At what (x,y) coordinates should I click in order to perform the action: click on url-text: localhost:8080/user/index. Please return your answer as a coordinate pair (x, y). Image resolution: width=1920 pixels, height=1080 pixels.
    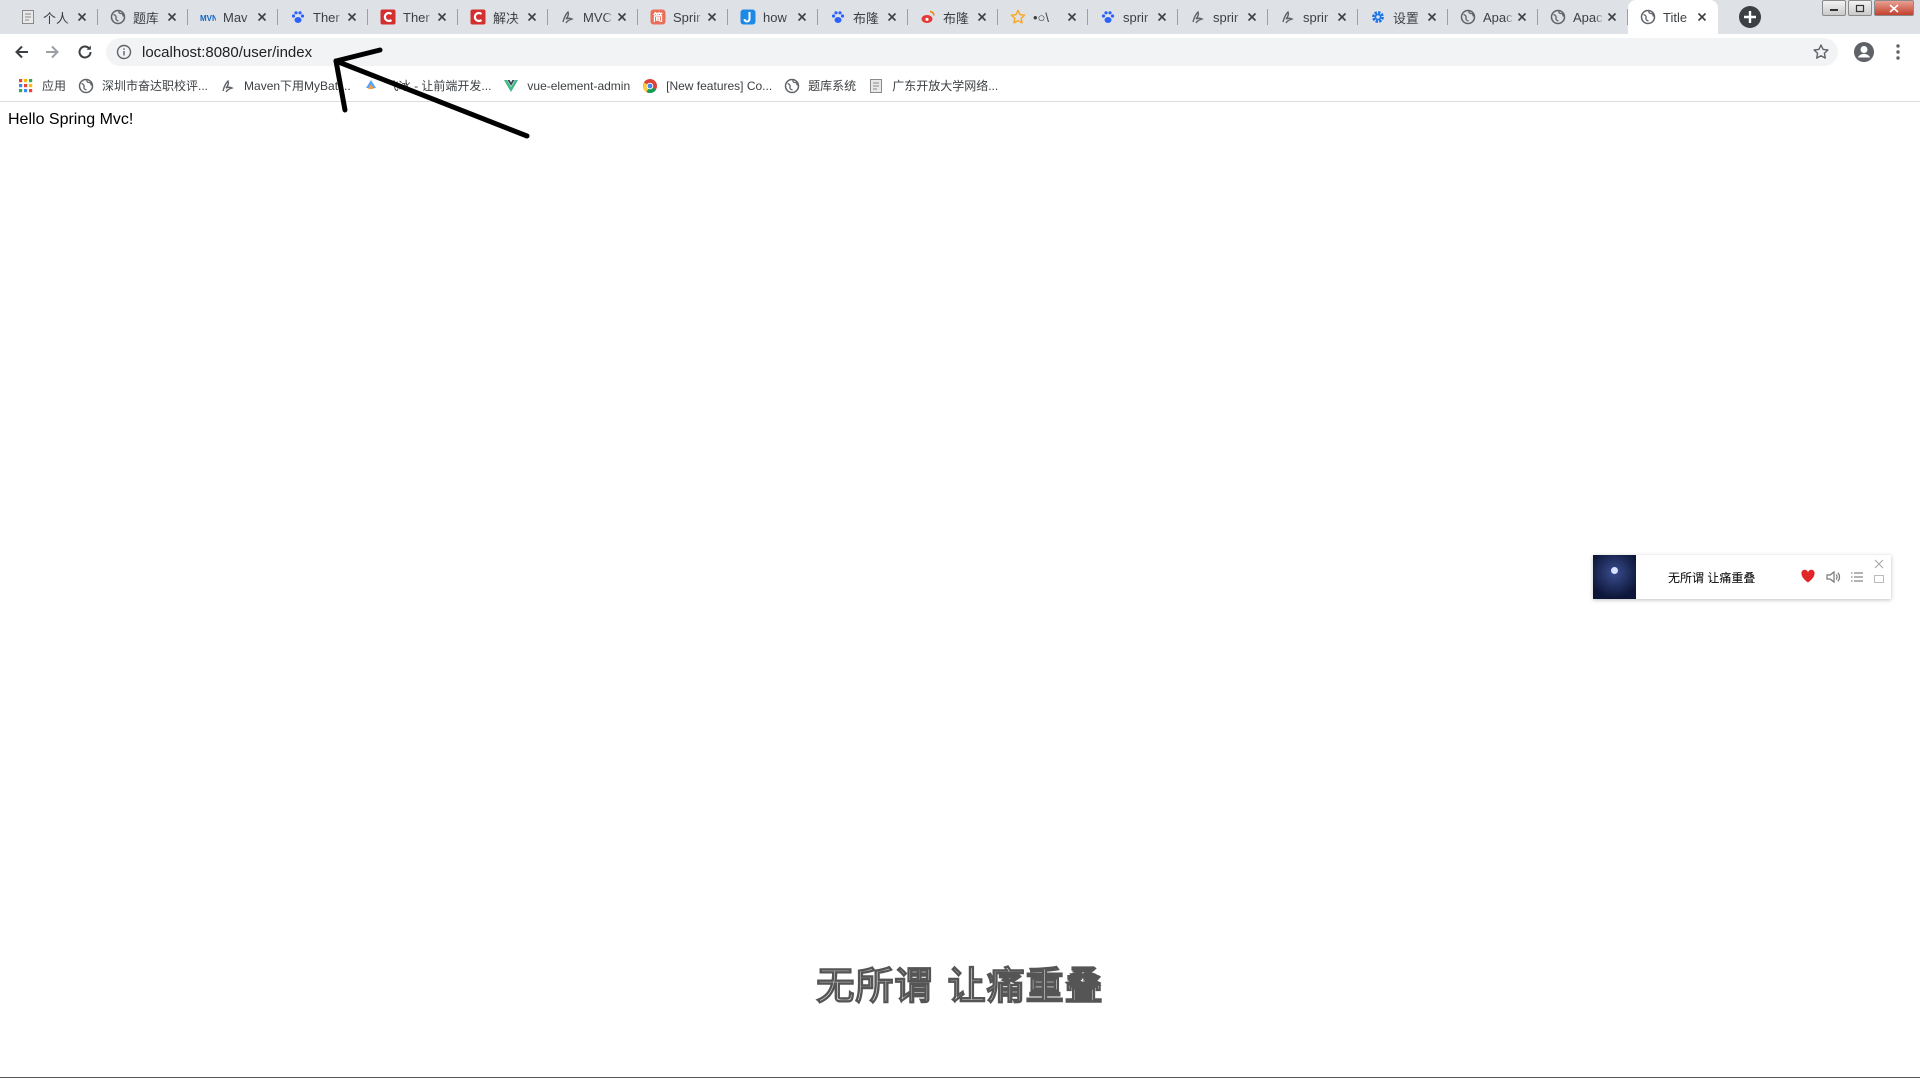
    Looking at the image, I should click on (227, 52).